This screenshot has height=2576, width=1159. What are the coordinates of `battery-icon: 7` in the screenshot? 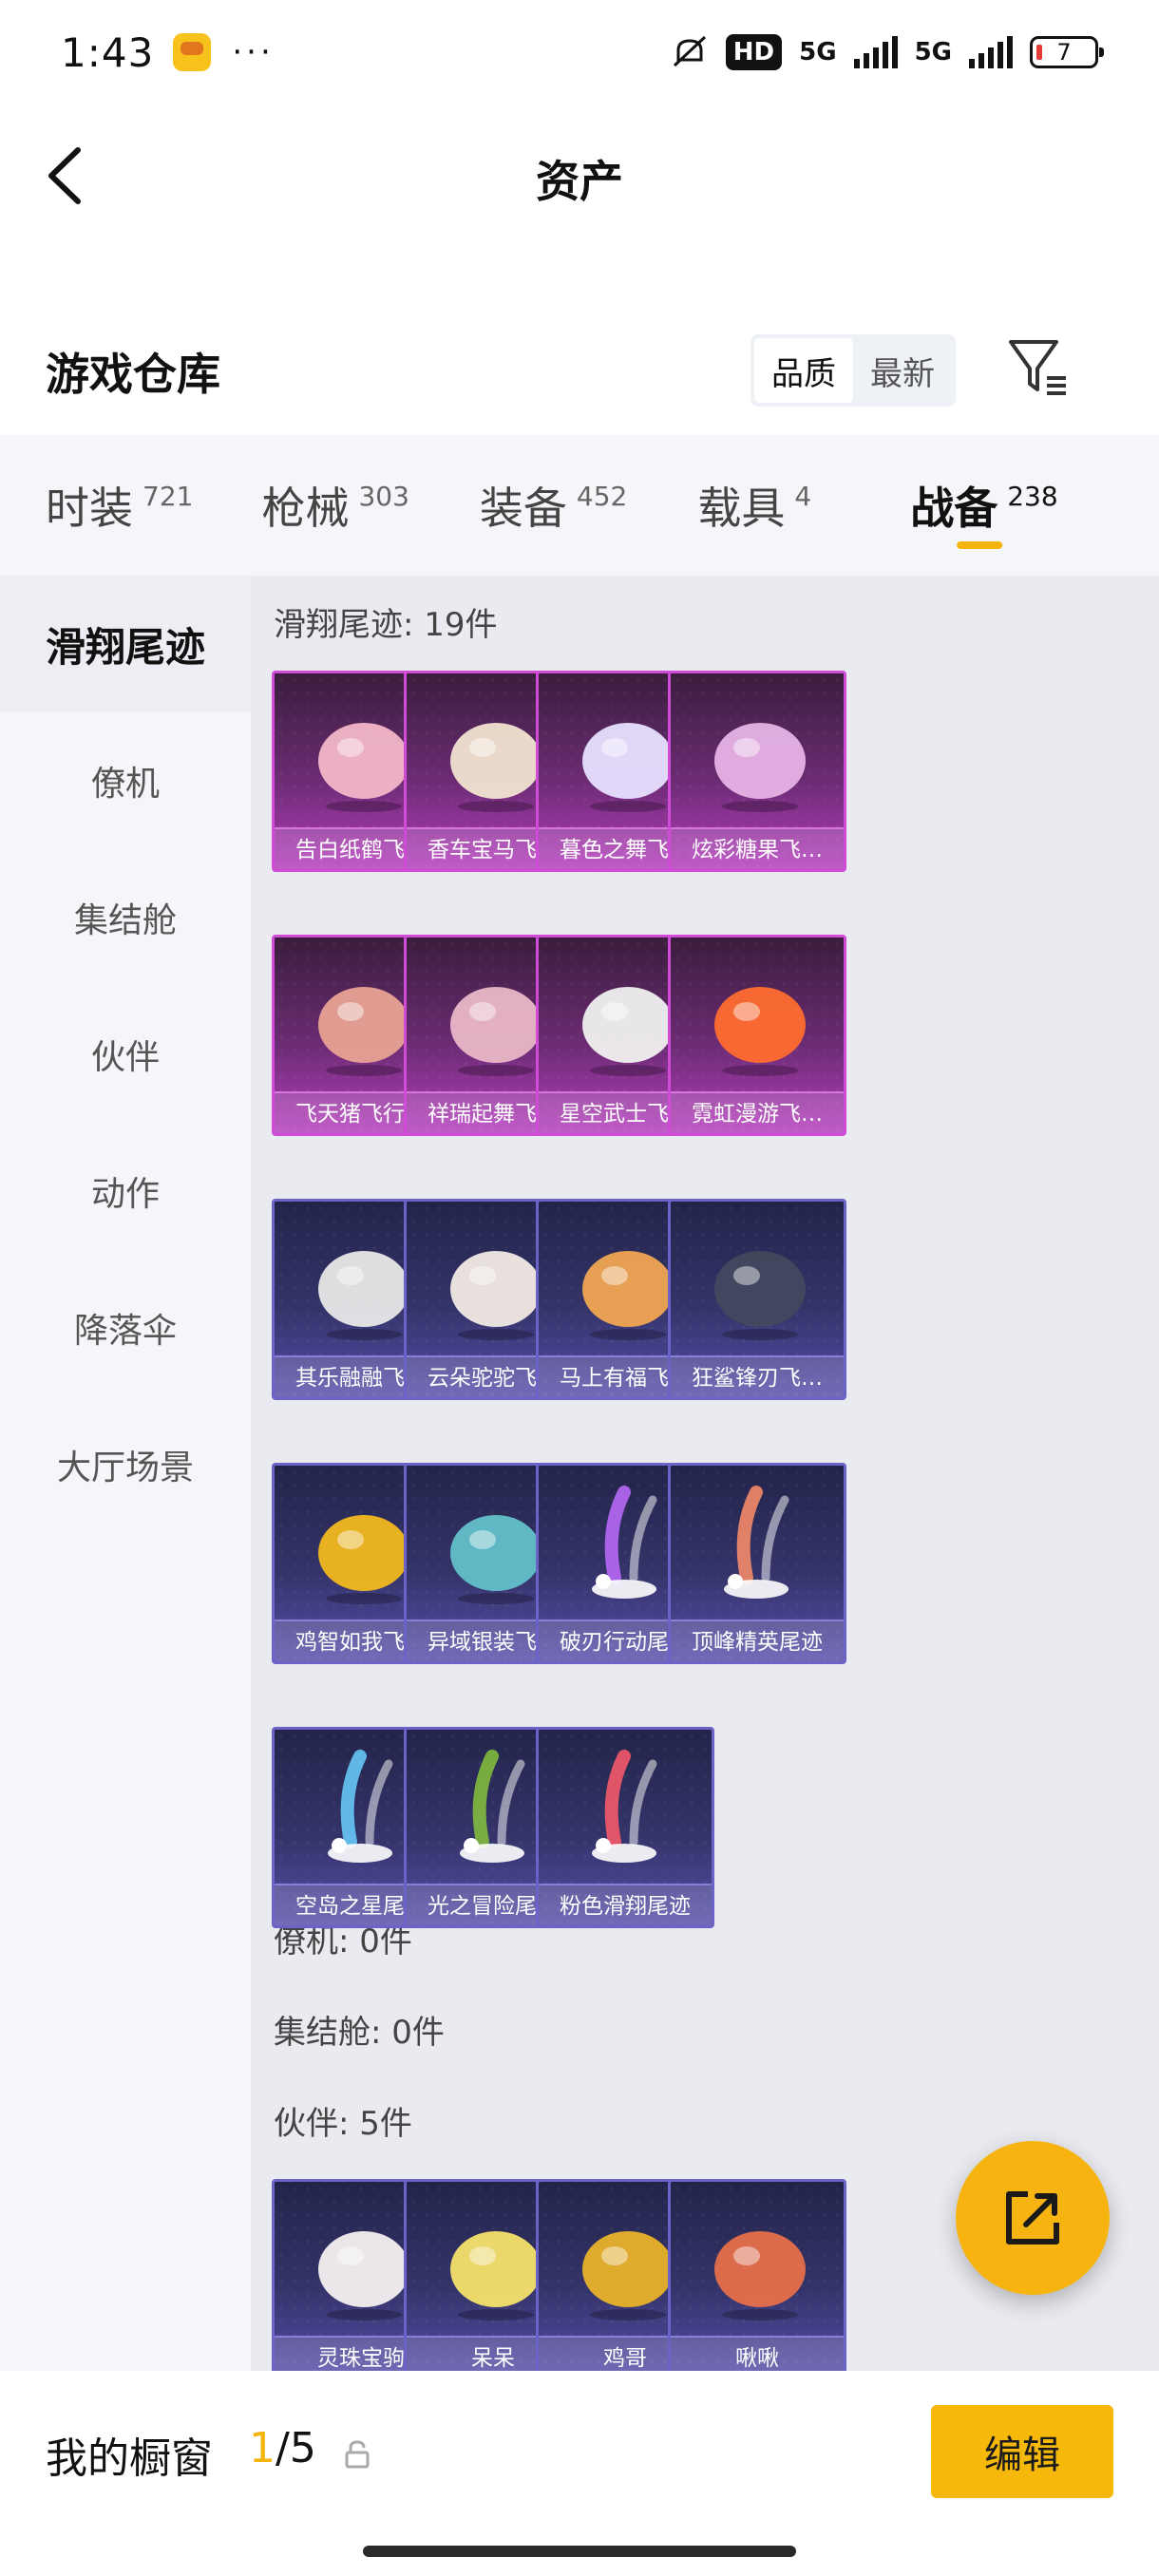 It's located at (1067, 52).